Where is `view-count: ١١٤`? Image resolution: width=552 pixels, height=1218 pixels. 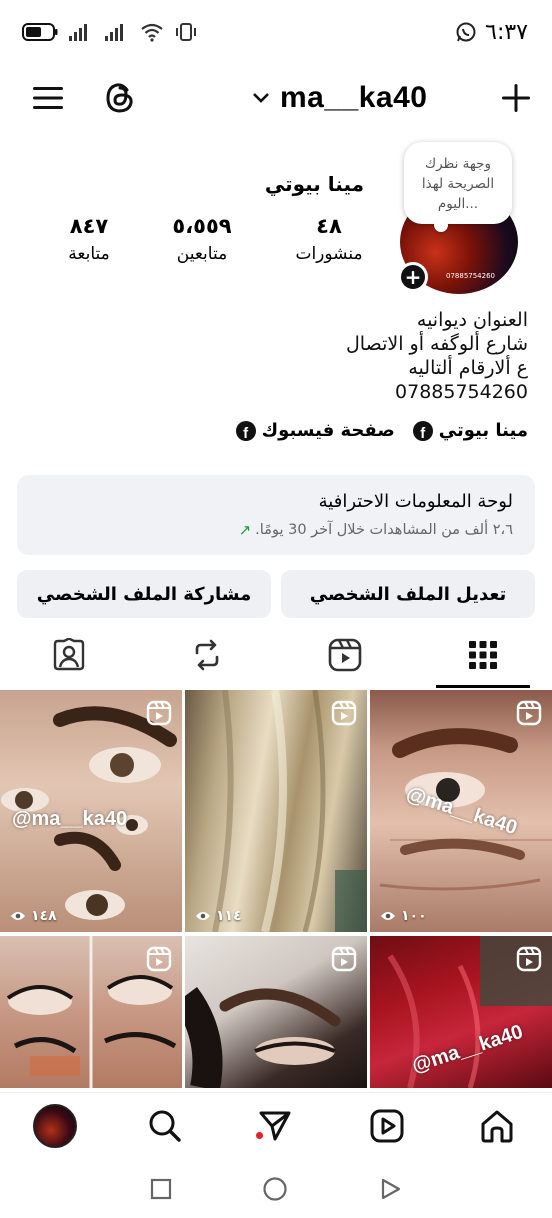 view-count: ١١٤ is located at coordinates (218, 916).